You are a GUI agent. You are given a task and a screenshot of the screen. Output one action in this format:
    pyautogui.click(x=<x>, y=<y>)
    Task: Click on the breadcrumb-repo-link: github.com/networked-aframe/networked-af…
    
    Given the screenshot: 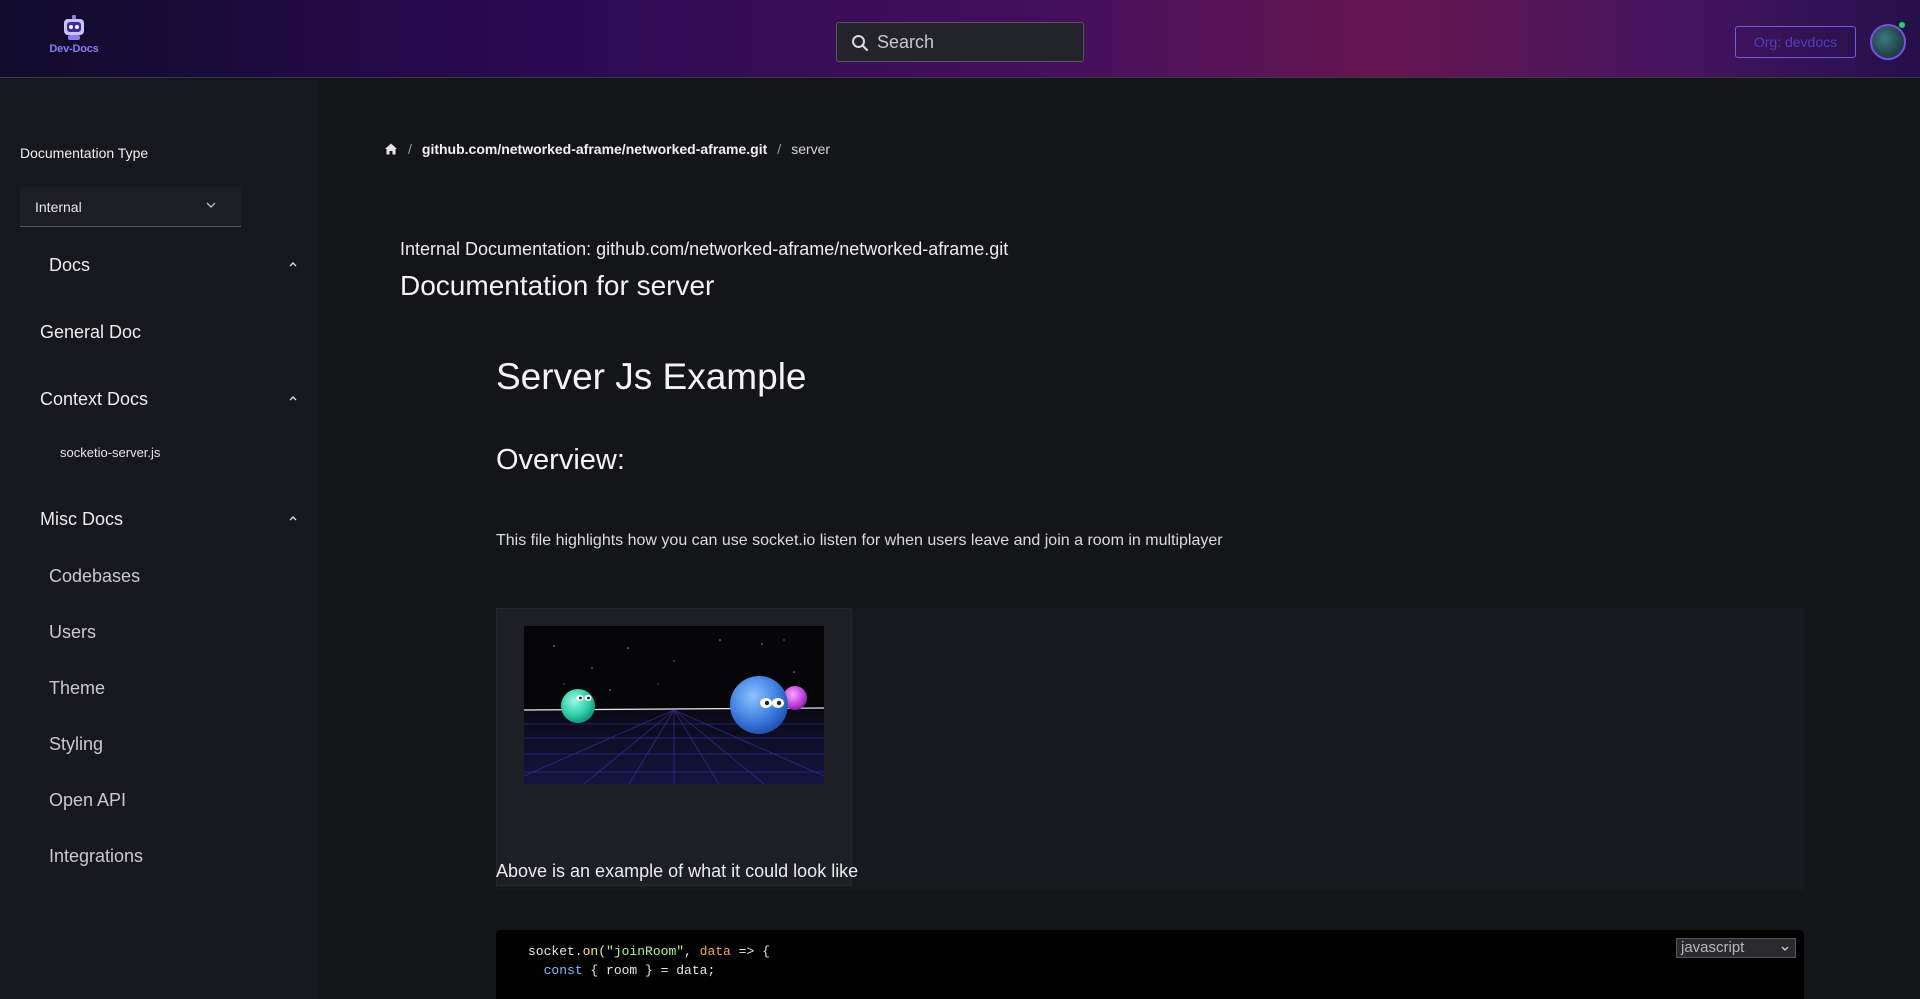 What is the action you would take?
    pyautogui.click(x=594, y=149)
    